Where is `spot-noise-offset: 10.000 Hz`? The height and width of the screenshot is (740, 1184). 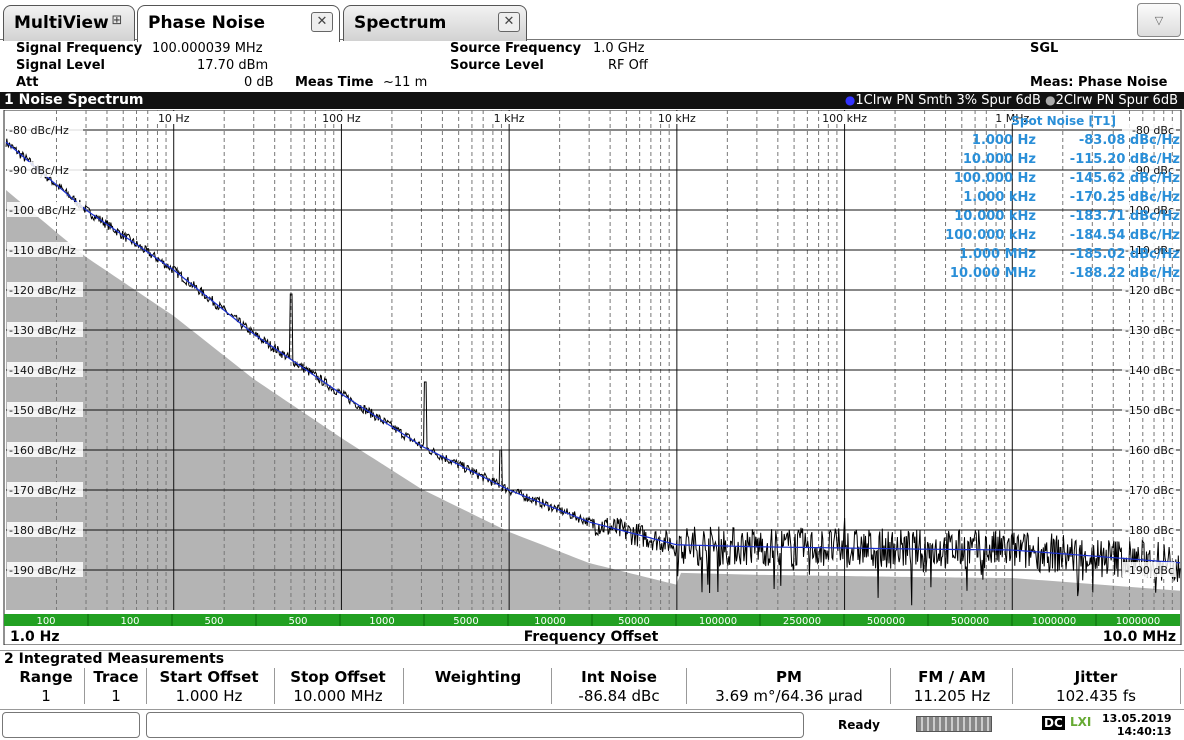 spot-noise-offset: 10.000 Hz is located at coordinates (999, 159).